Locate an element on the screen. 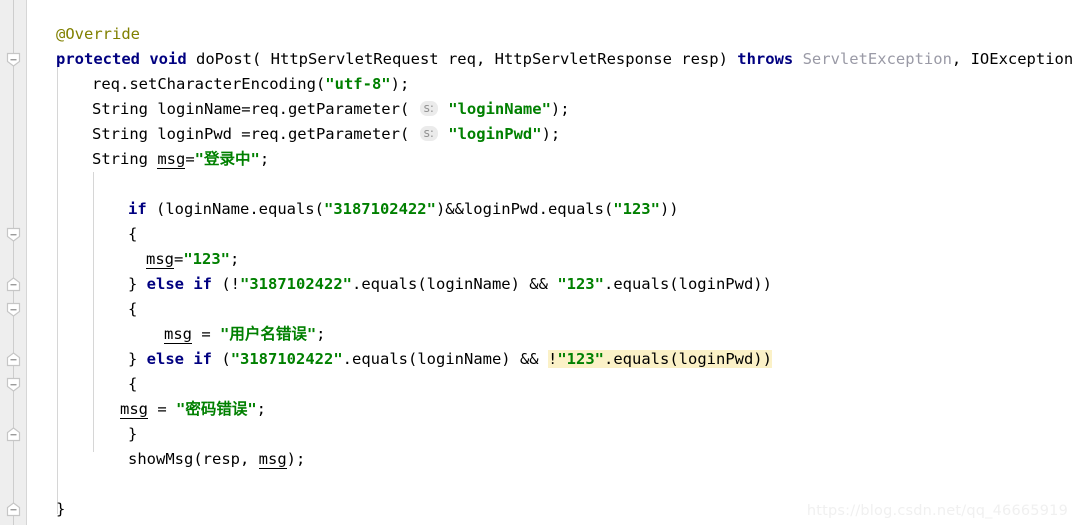 The width and height of the screenshot is (1082, 525). code-token: showMsg(resp, is located at coordinates (193, 459).